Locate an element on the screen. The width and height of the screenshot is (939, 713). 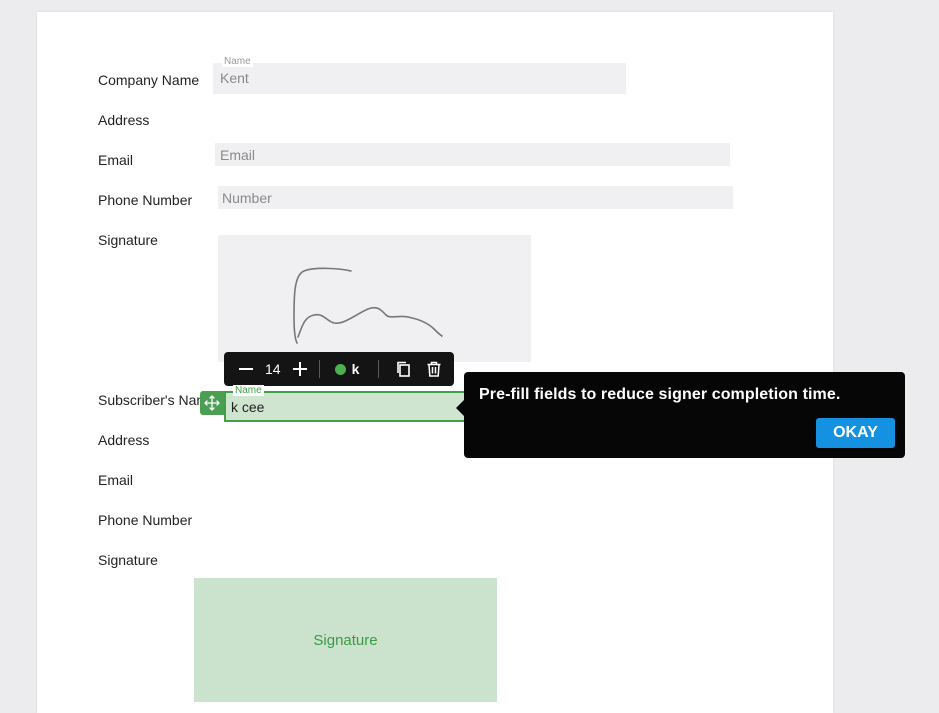
field-value: Kent is located at coordinates (234, 78).